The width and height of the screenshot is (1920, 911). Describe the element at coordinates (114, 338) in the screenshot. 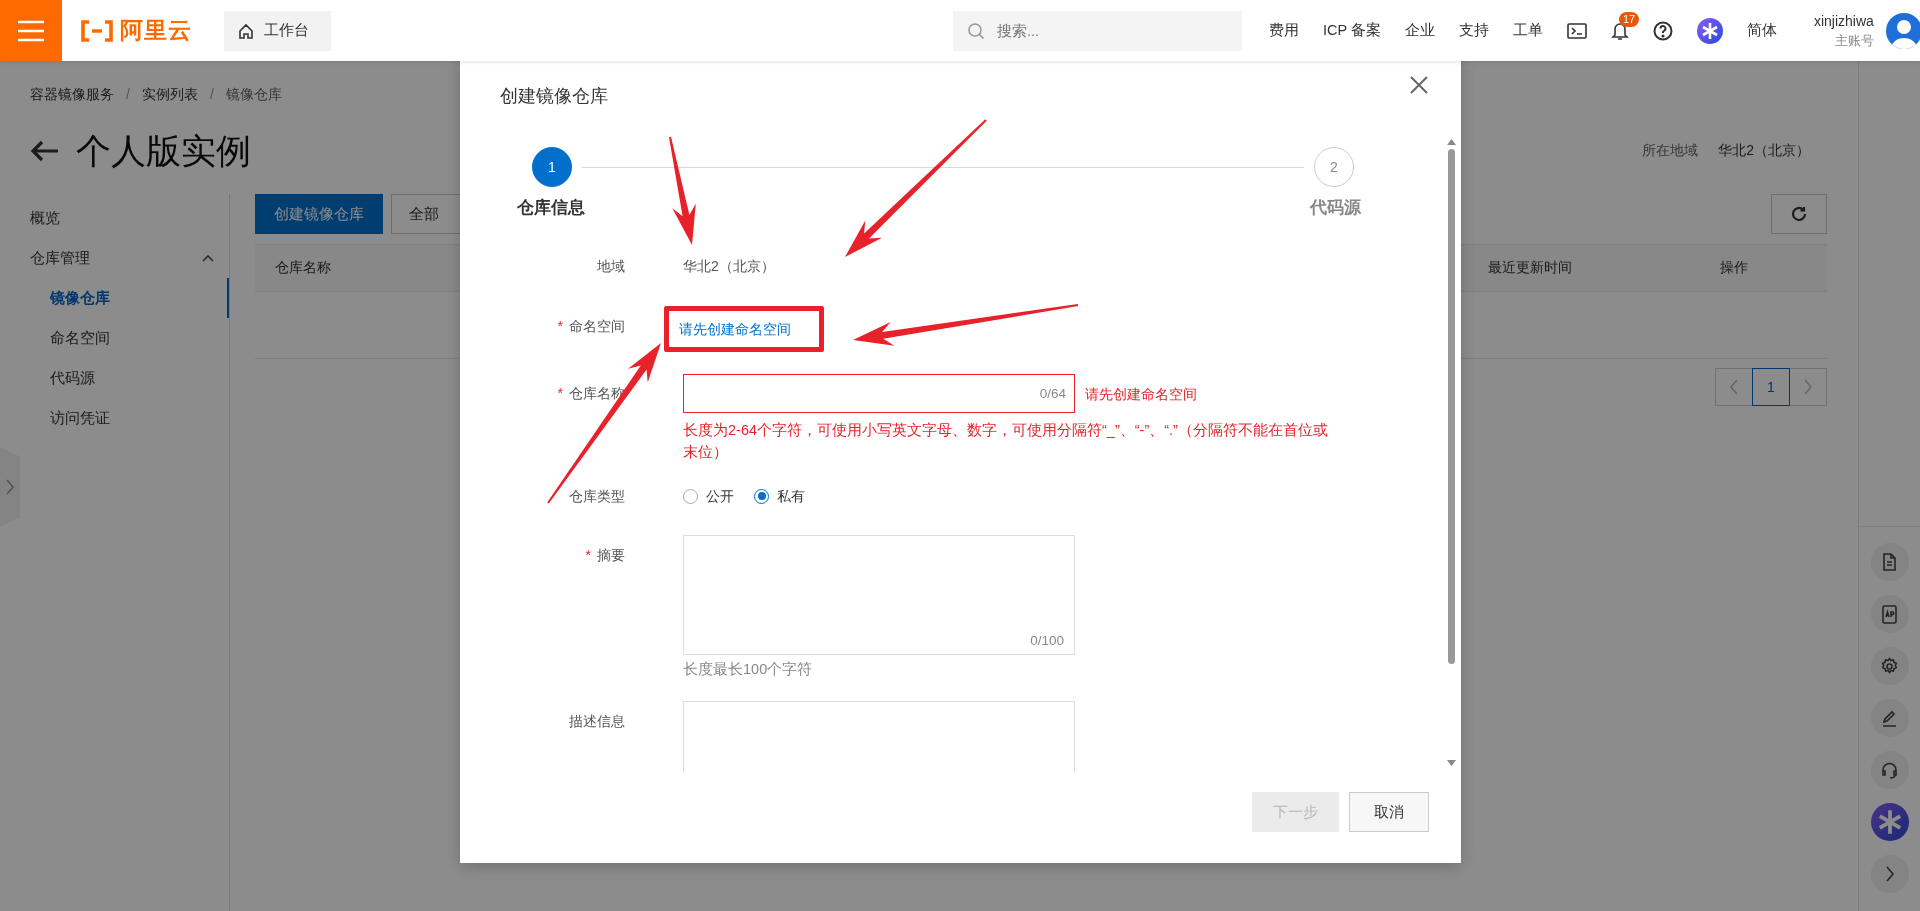

I see `sidebar-item: 命名空间` at that location.